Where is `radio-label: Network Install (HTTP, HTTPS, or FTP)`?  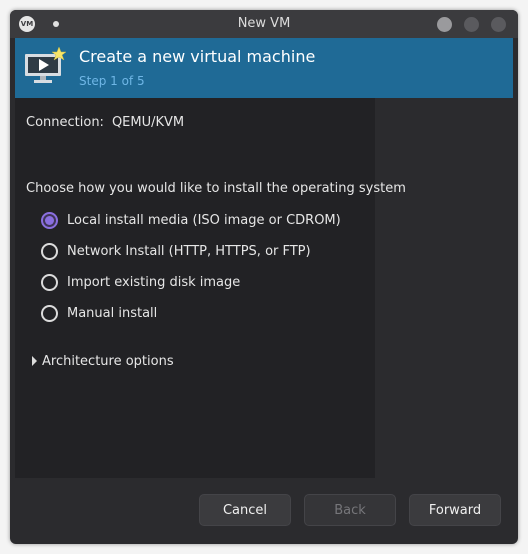
radio-label: Network Install (HTTP, HTTPS, or FTP) is located at coordinates (189, 251).